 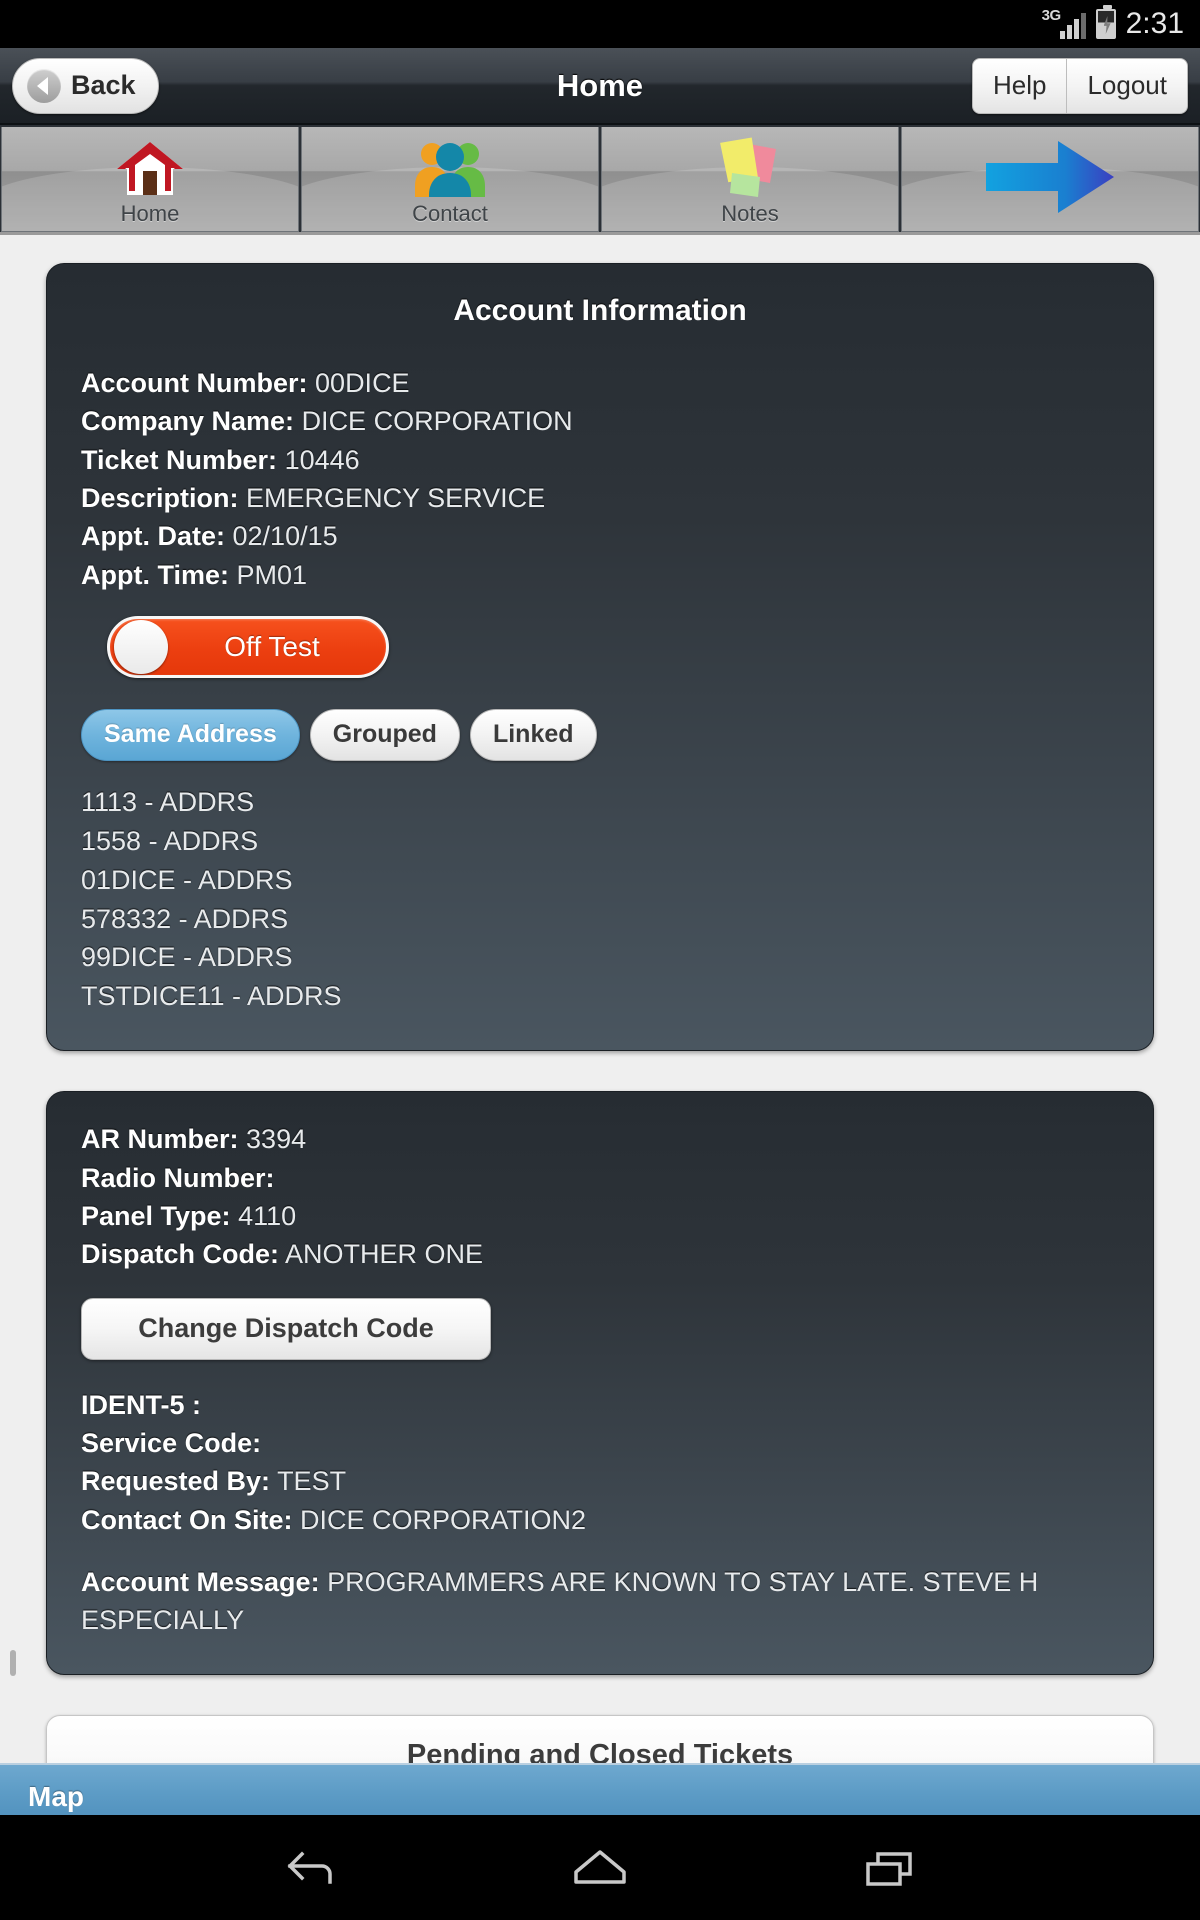 What do you see at coordinates (150, 168) in the screenshot?
I see `house-icon` at bounding box center [150, 168].